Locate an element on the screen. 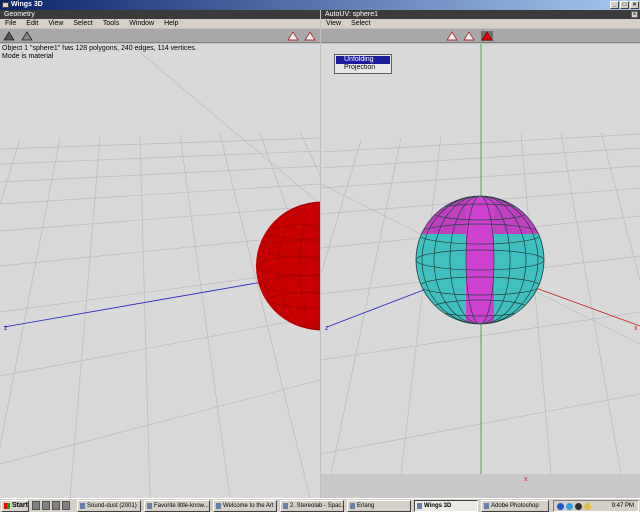 The image size is (640, 512). popup-item-unfolding: Unfolding is located at coordinates (363, 60).